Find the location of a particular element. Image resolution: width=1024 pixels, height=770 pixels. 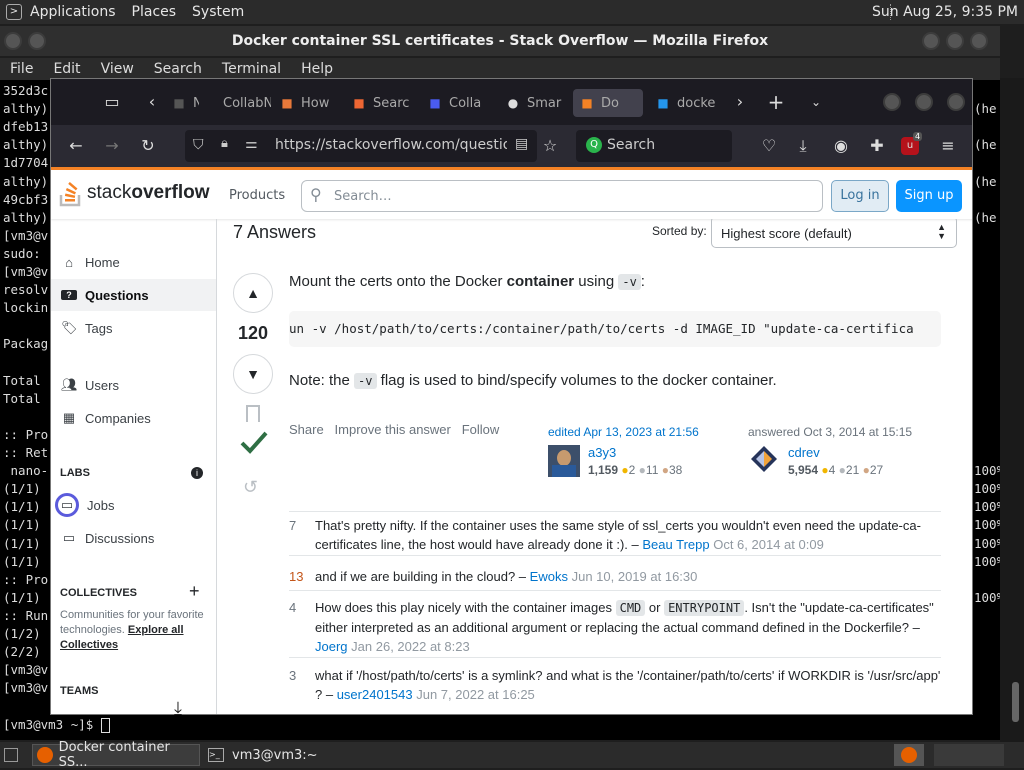

reload-icon: ↻ is located at coordinates (148, 146).